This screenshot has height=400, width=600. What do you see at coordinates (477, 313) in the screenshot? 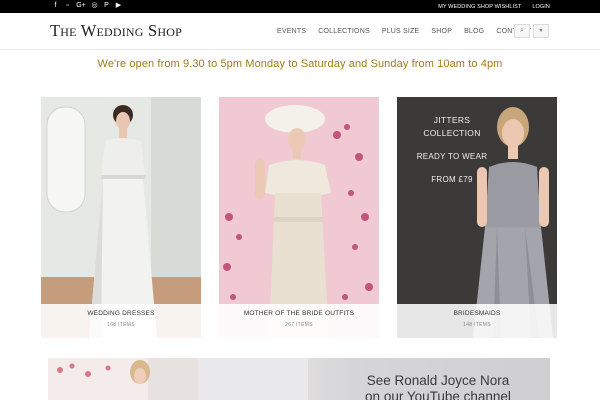
I see `card-title: BRIDESMAIDS` at bounding box center [477, 313].